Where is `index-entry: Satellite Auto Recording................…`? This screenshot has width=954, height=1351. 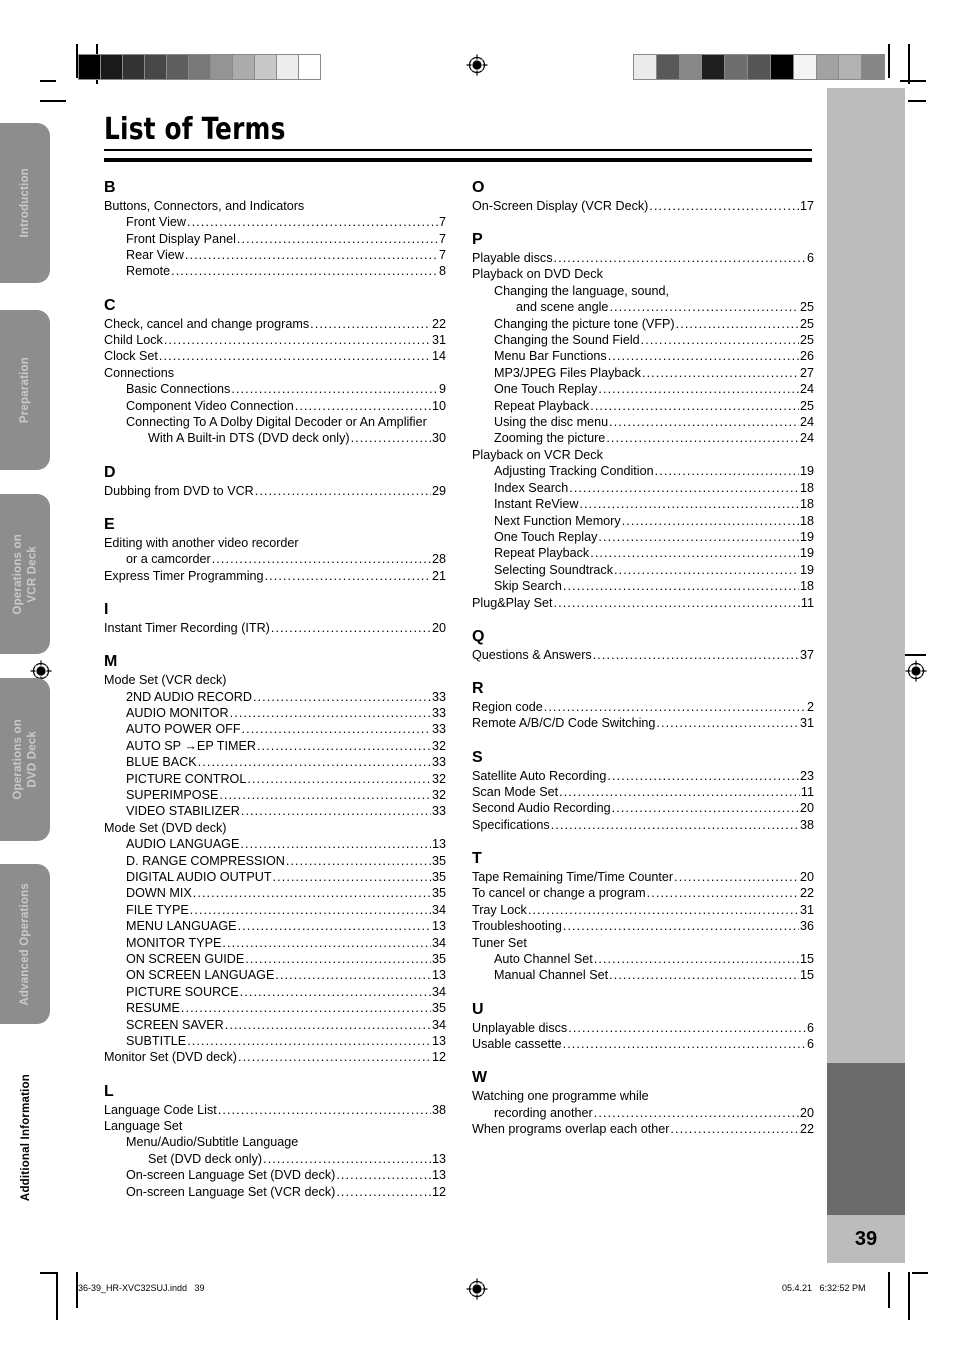
index-entry: Satellite Auto Recording................… is located at coordinates (643, 776).